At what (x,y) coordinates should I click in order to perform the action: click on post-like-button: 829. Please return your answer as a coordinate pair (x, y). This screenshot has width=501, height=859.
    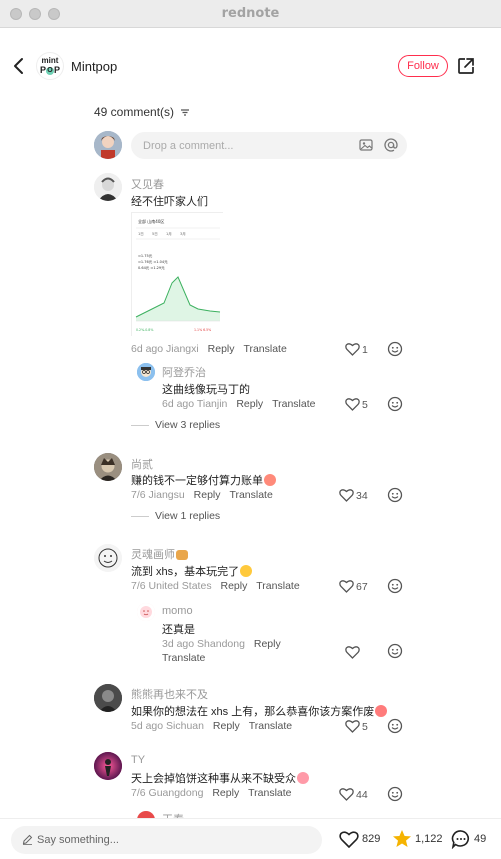
    Looking at the image, I should click on (363, 840).